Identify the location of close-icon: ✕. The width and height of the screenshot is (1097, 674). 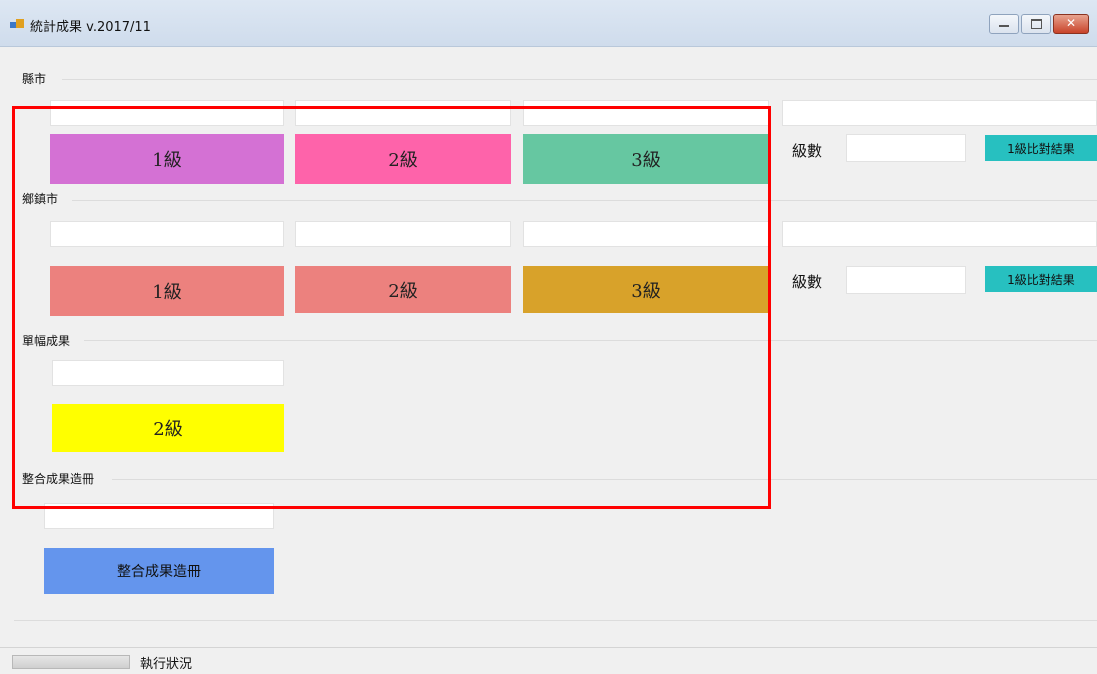
(1071, 23).